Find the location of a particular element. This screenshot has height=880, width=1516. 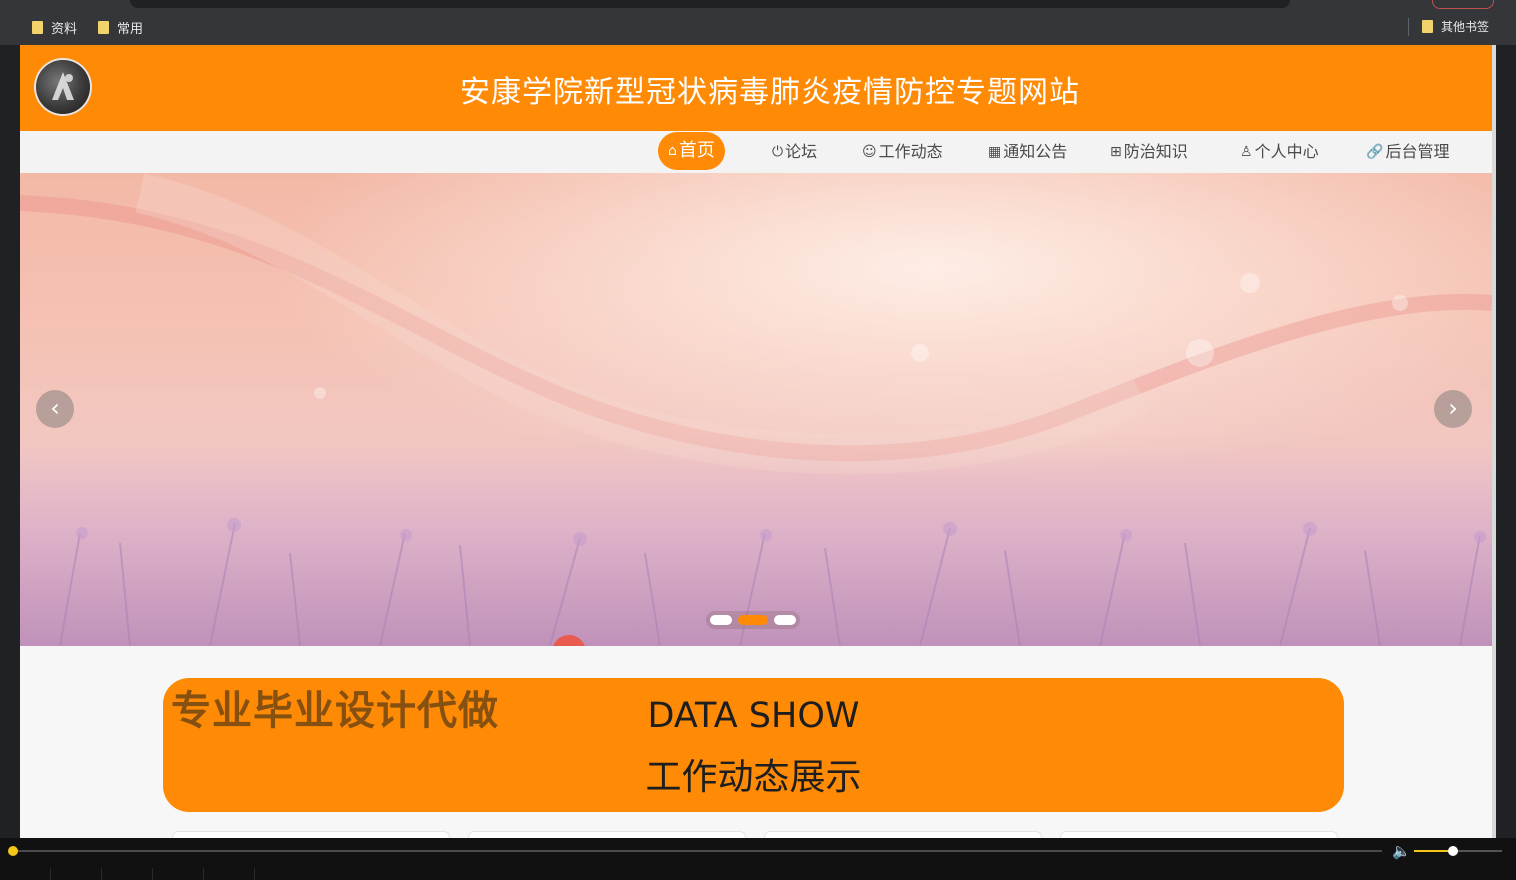

nav-label: 工作动态 is located at coordinates (910, 151).